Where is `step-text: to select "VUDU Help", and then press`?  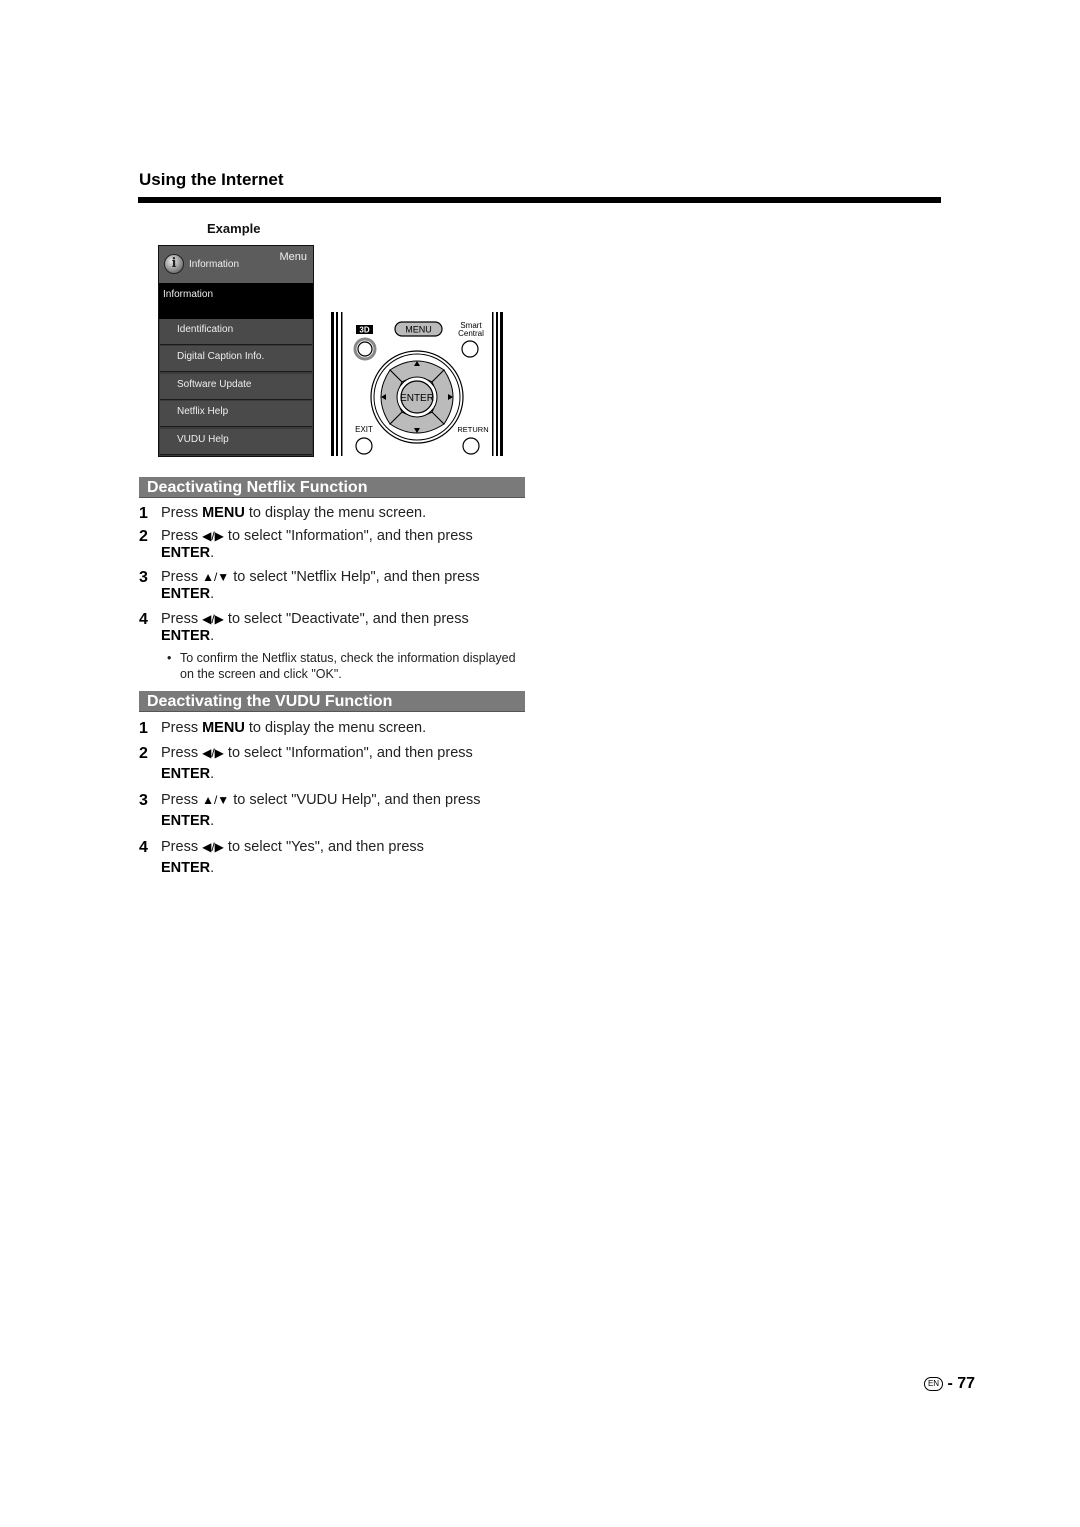
step-text: to select "VUDU Help", and then press is located at coordinates (355, 800).